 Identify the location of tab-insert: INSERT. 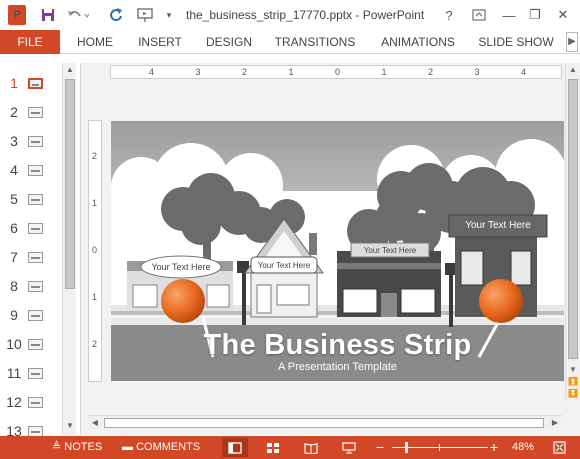
(160, 42).